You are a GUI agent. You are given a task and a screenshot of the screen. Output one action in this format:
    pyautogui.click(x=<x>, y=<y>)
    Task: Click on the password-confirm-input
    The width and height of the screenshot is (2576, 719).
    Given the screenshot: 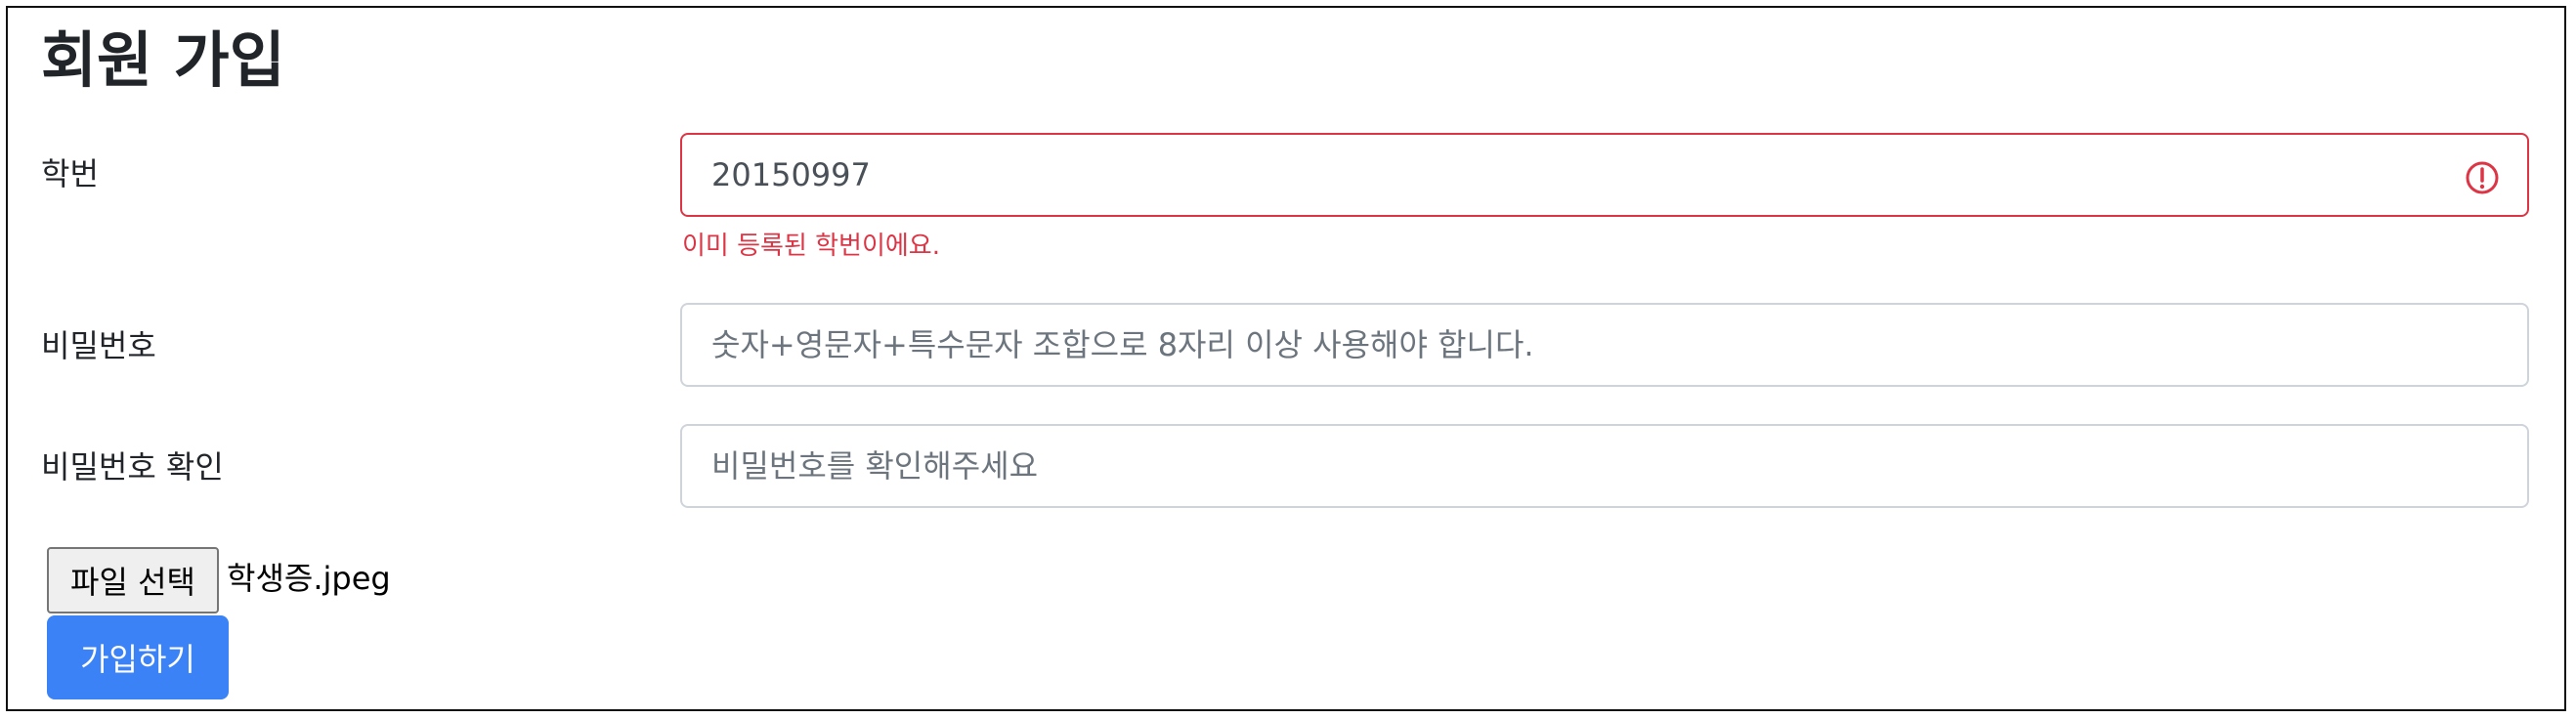 What is the action you would take?
    pyautogui.click(x=1605, y=466)
    